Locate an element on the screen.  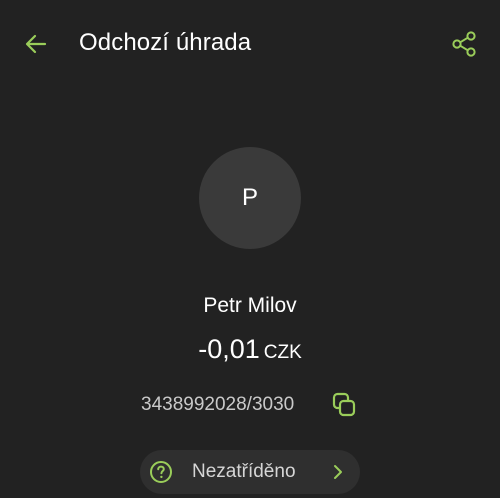
avatar-initial: P is located at coordinates (249, 197).